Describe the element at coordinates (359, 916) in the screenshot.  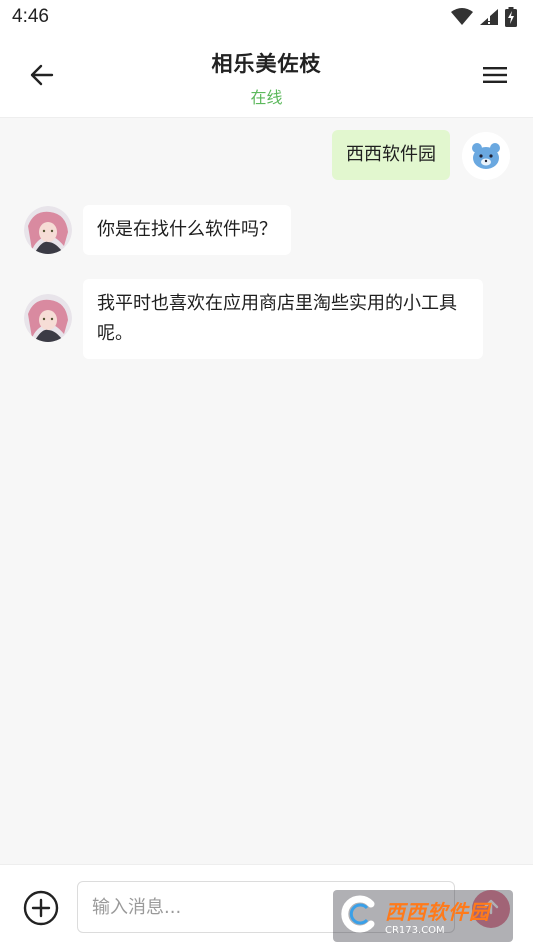
I see `watermark-c-icon` at that location.